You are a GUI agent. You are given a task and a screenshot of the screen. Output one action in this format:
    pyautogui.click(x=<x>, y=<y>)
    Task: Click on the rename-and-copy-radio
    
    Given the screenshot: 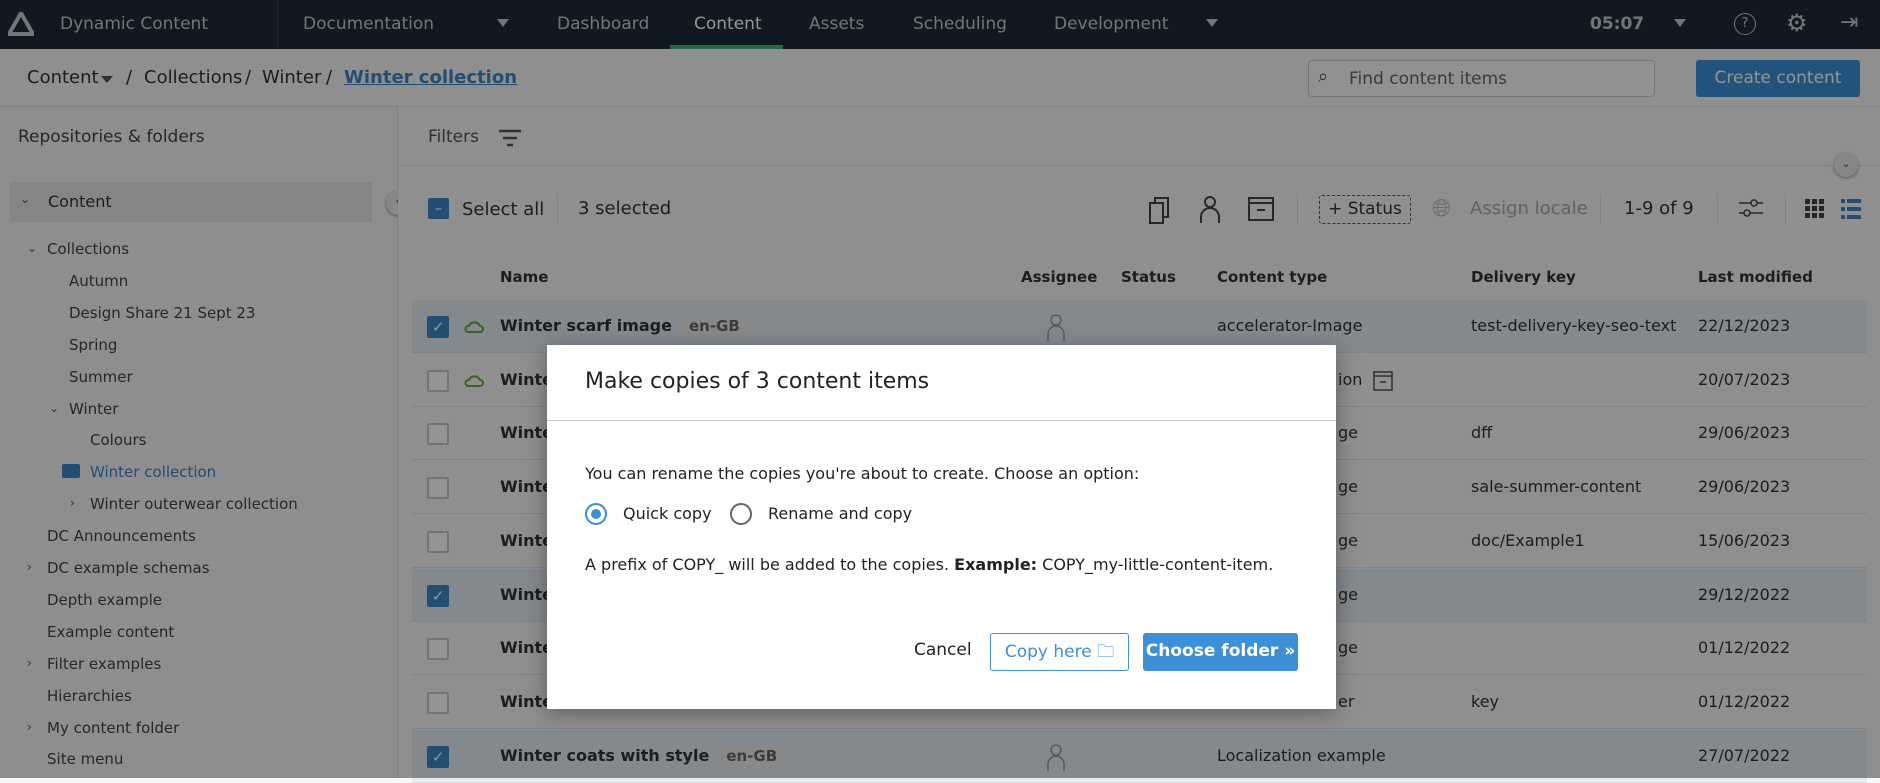 What is the action you would take?
    pyautogui.click(x=741, y=514)
    